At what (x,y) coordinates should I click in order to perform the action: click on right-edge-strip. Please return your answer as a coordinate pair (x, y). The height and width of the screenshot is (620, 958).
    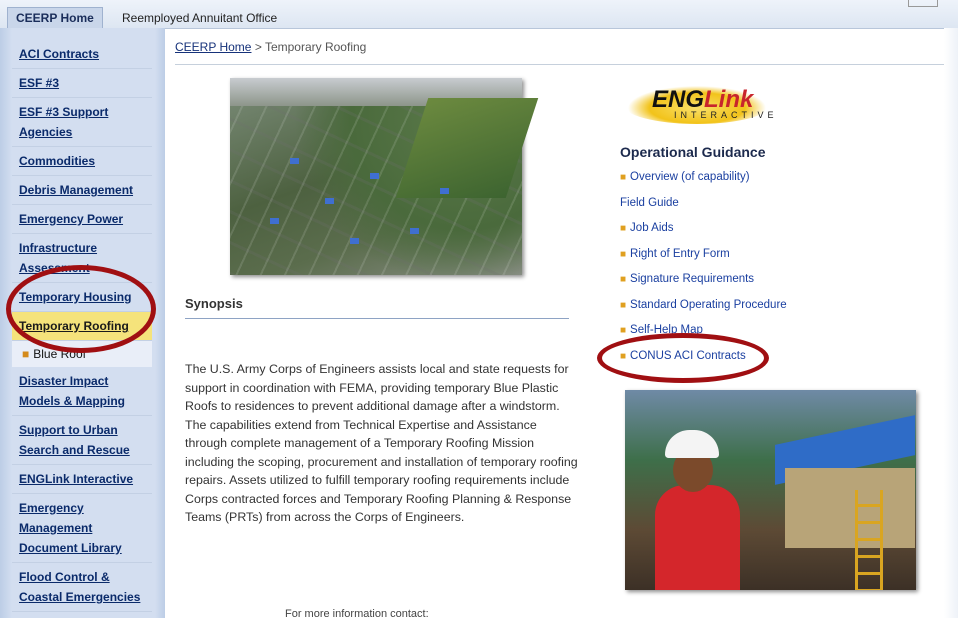
    Looking at the image, I should click on (951, 323).